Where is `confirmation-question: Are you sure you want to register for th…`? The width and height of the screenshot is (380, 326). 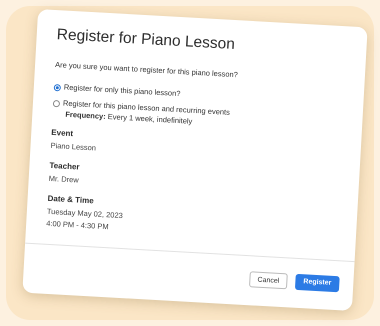 confirmation-question: Are you sure you want to register for th… is located at coordinates (146, 70).